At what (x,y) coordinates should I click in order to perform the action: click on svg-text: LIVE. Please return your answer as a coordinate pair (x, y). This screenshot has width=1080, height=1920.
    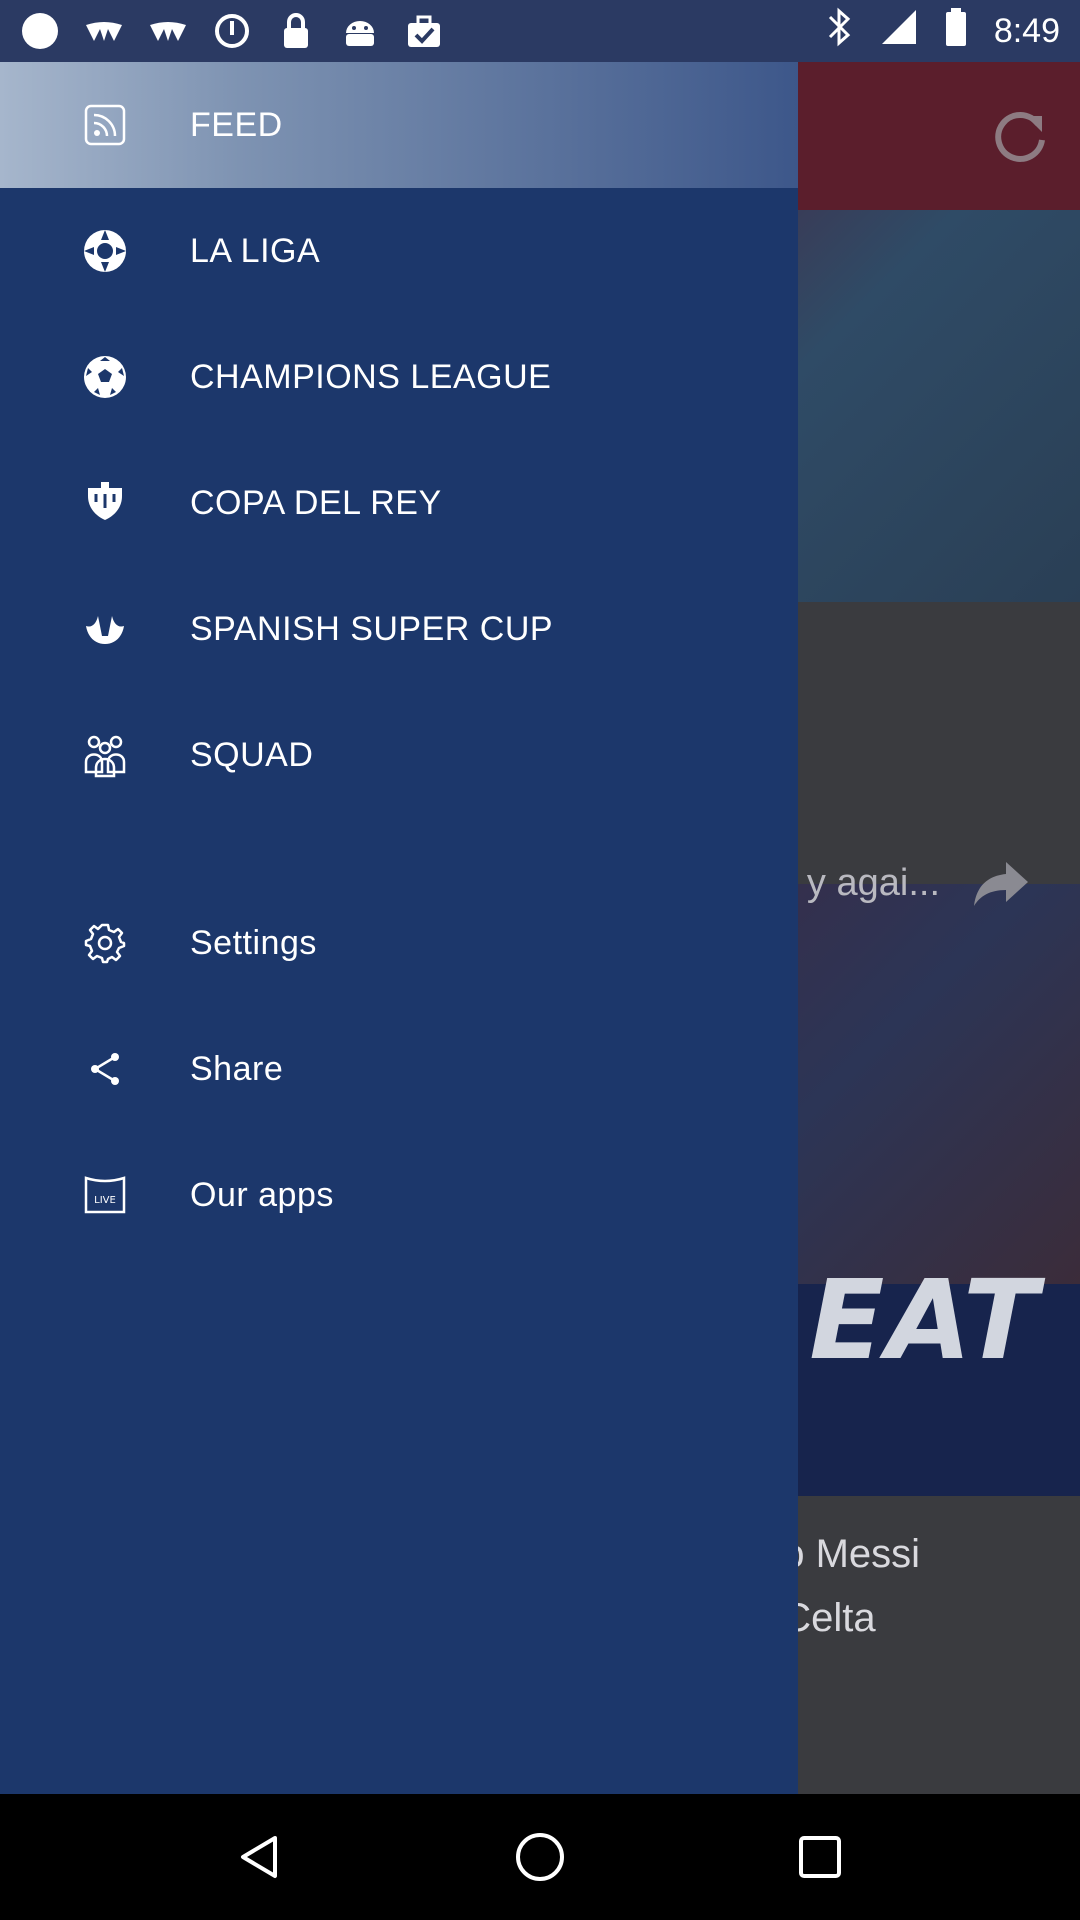
    Looking at the image, I should click on (105, 1200).